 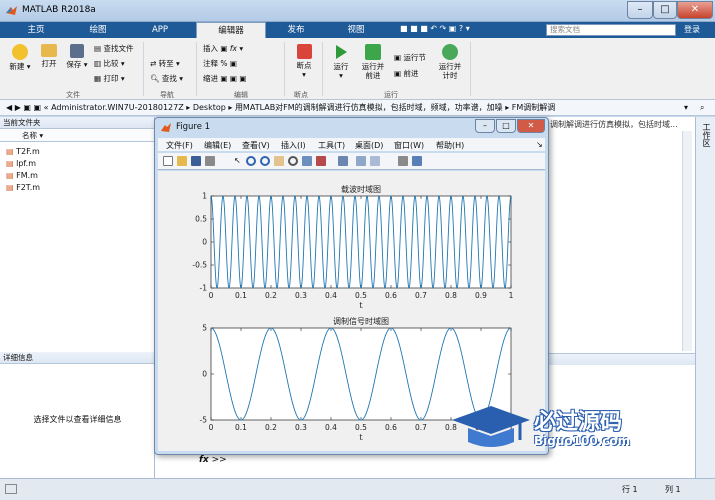 I want to click on y-tick-label: 0, so click(x=204, y=374).